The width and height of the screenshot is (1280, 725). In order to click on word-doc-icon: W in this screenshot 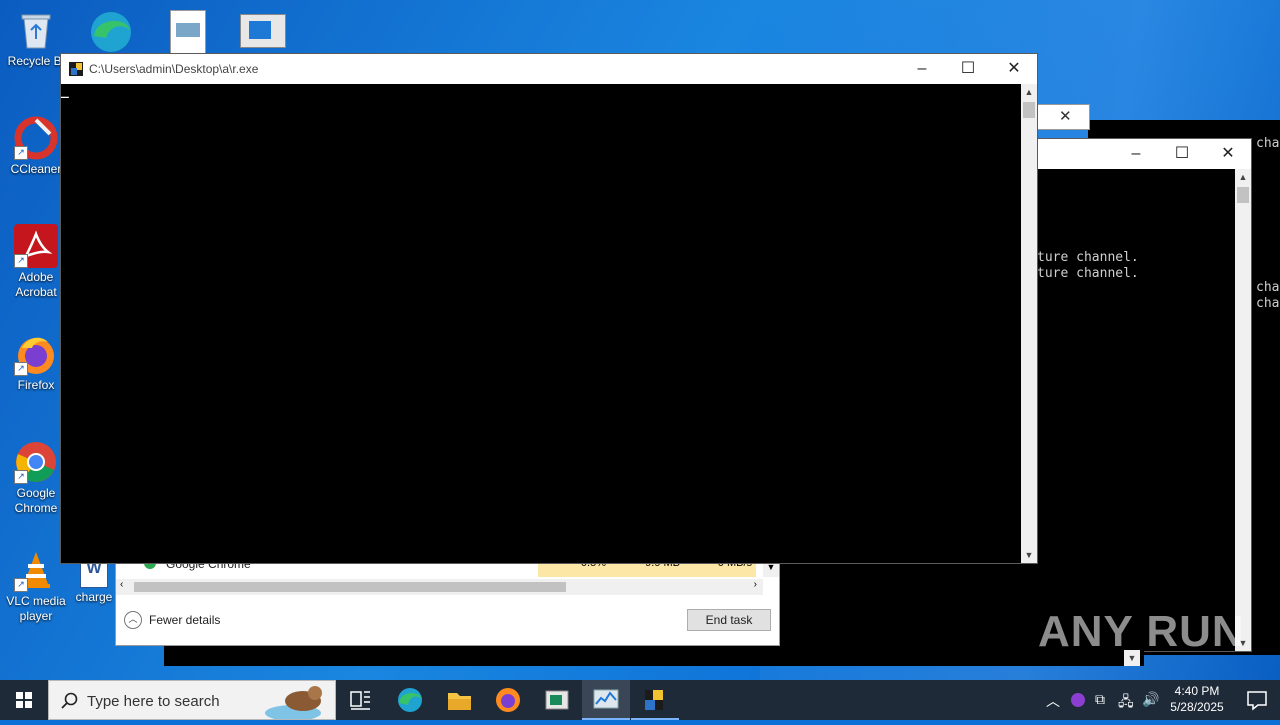, I will do `click(94, 574)`.